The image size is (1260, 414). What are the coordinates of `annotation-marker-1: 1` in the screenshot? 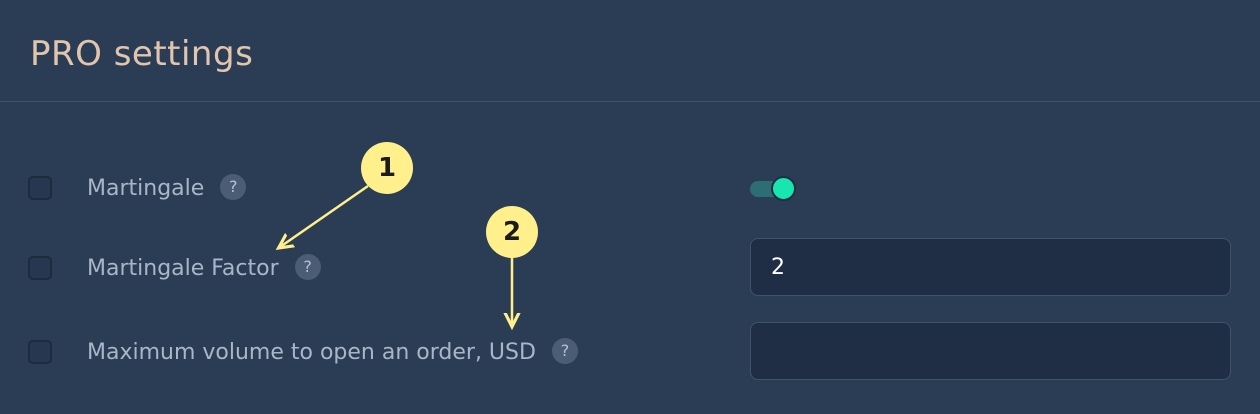 It's located at (387, 168).